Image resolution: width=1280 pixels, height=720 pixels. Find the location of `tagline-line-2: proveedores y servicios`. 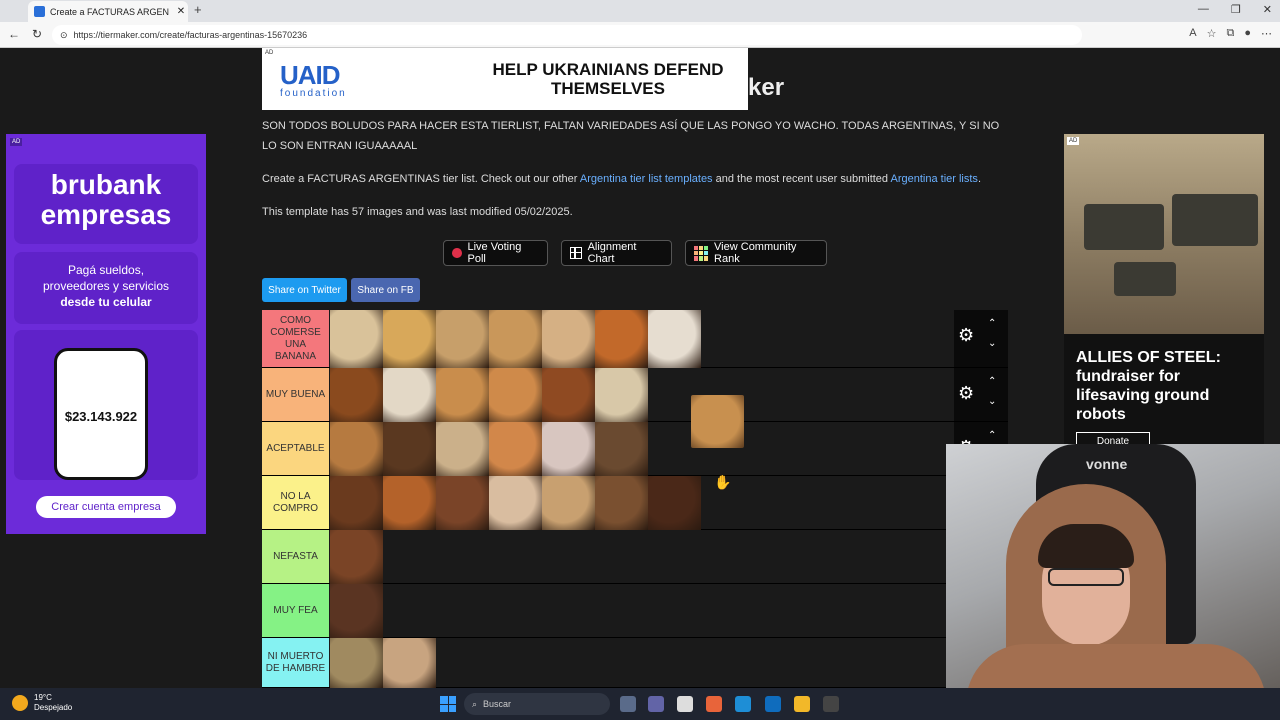

tagline-line-2: proveedores y servicios is located at coordinates (106, 286).